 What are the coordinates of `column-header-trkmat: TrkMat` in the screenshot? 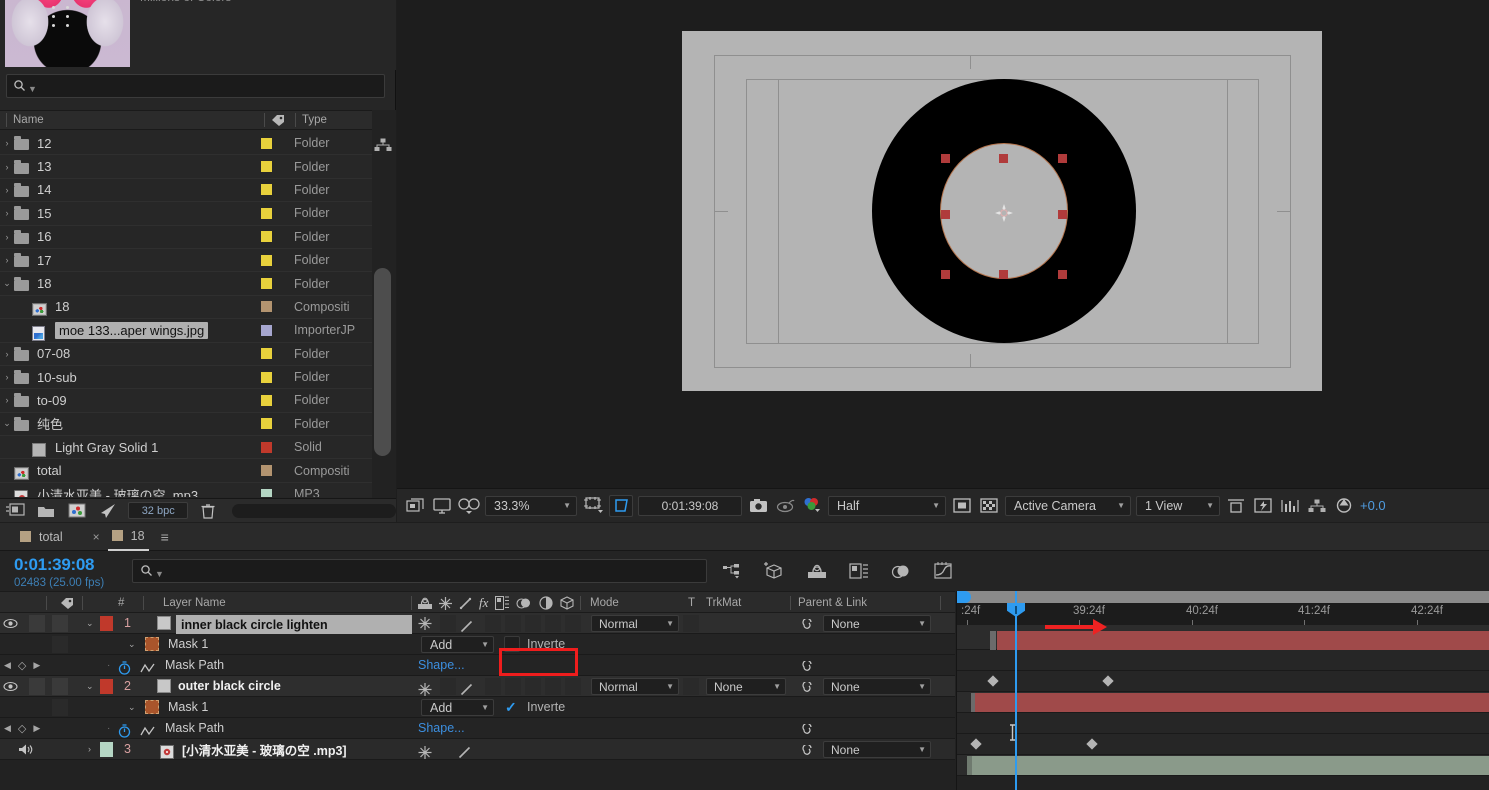 It's located at (723, 603).